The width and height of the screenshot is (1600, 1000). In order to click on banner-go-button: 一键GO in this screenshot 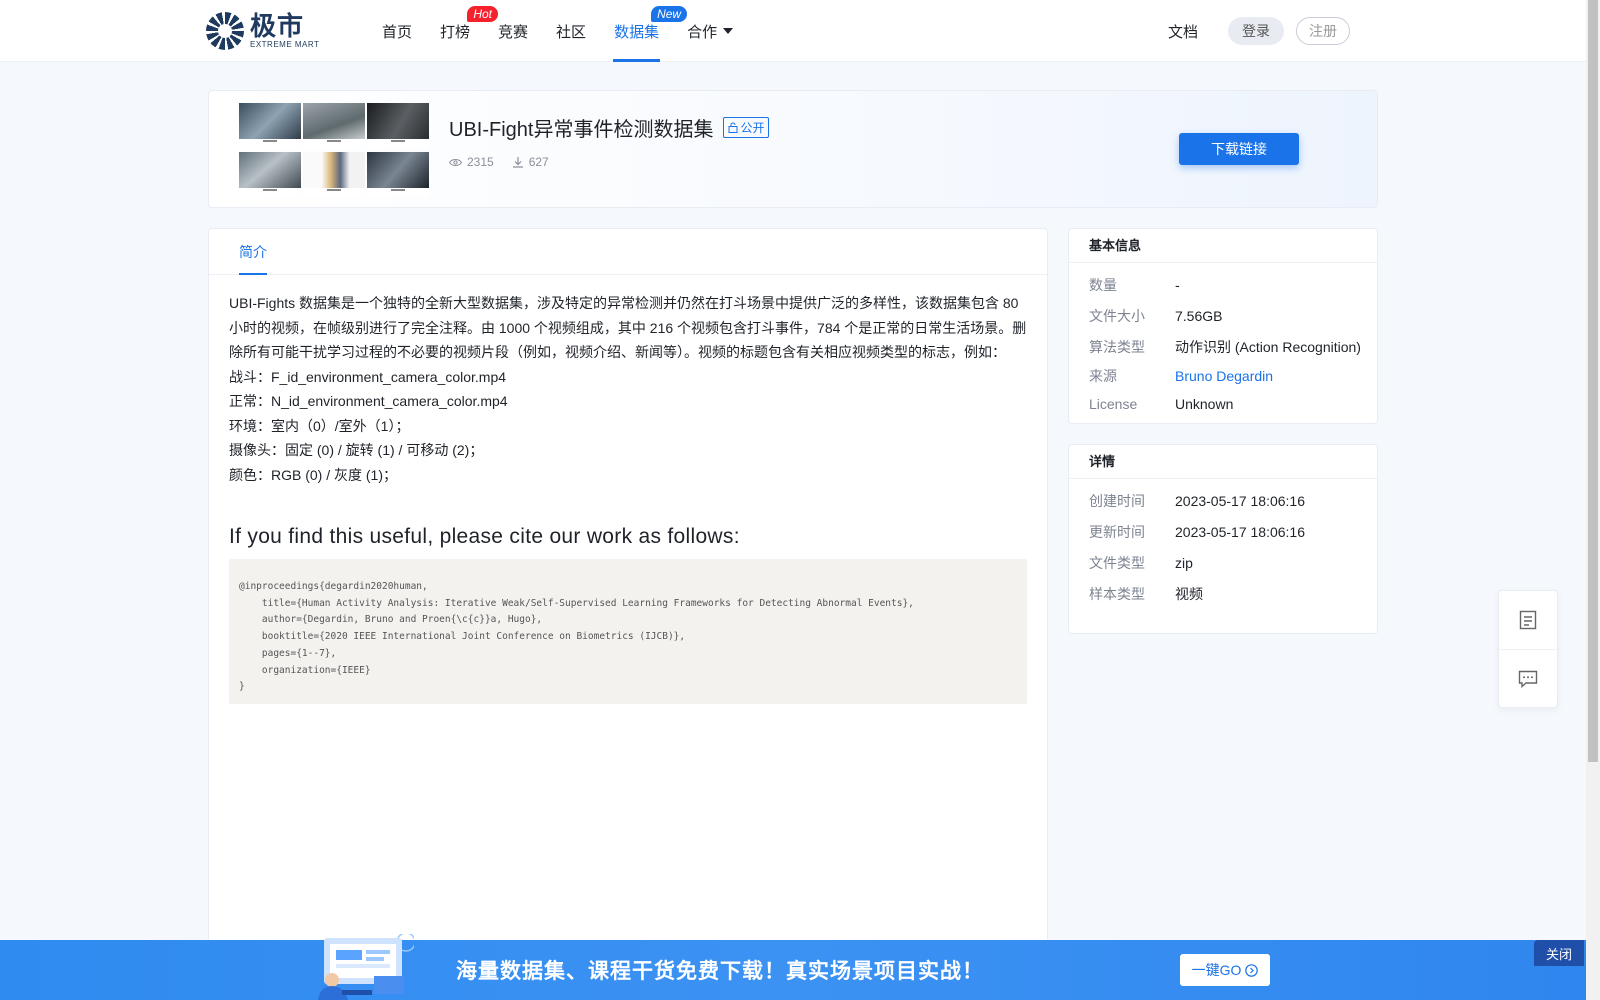, I will do `click(1225, 970)`.